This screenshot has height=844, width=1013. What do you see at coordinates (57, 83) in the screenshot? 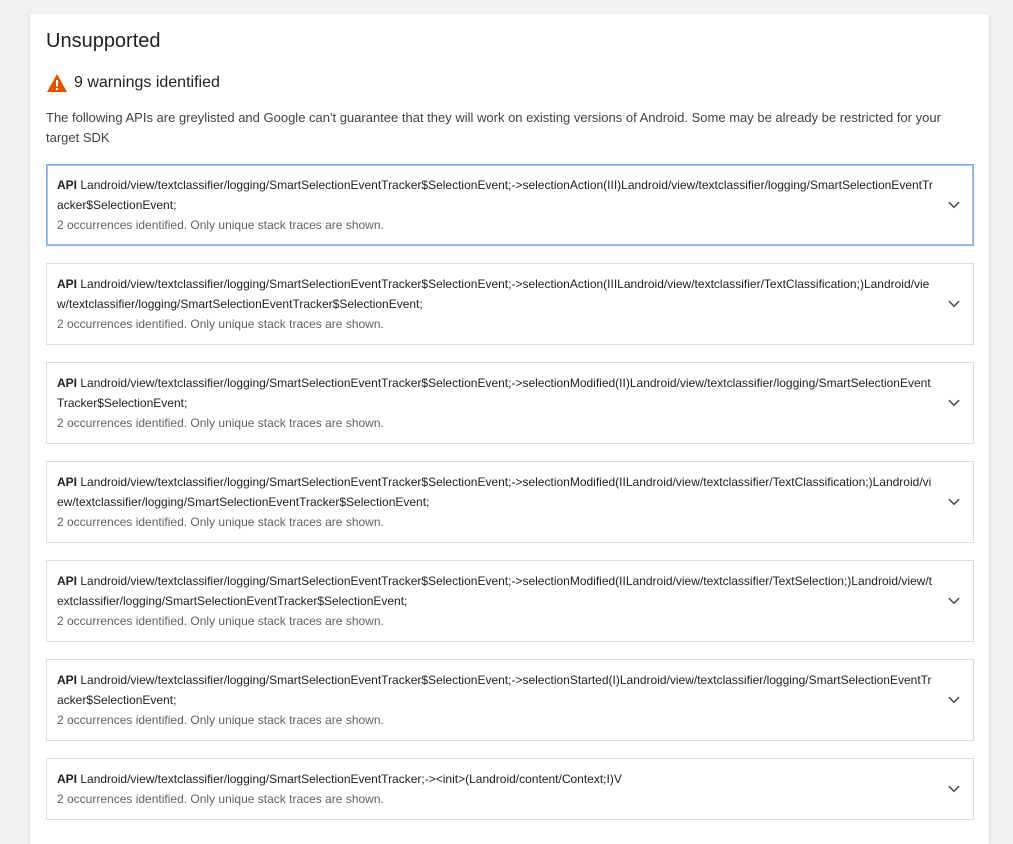
I see `warning-triangle-icon` at bounding box center [57, 83].